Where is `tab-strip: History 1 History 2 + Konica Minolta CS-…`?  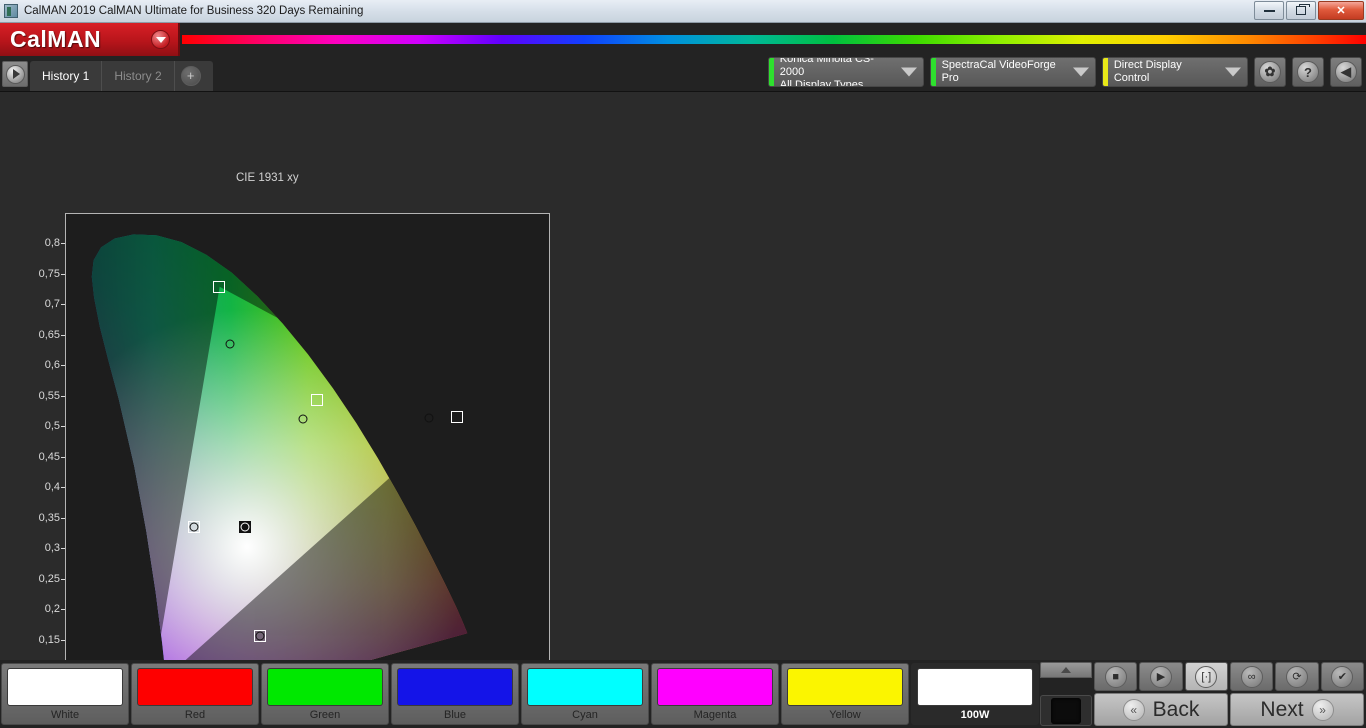
tab-strip: History 1 History 2 + Konica Minolta CS-… is located at coordinates (683, 74).